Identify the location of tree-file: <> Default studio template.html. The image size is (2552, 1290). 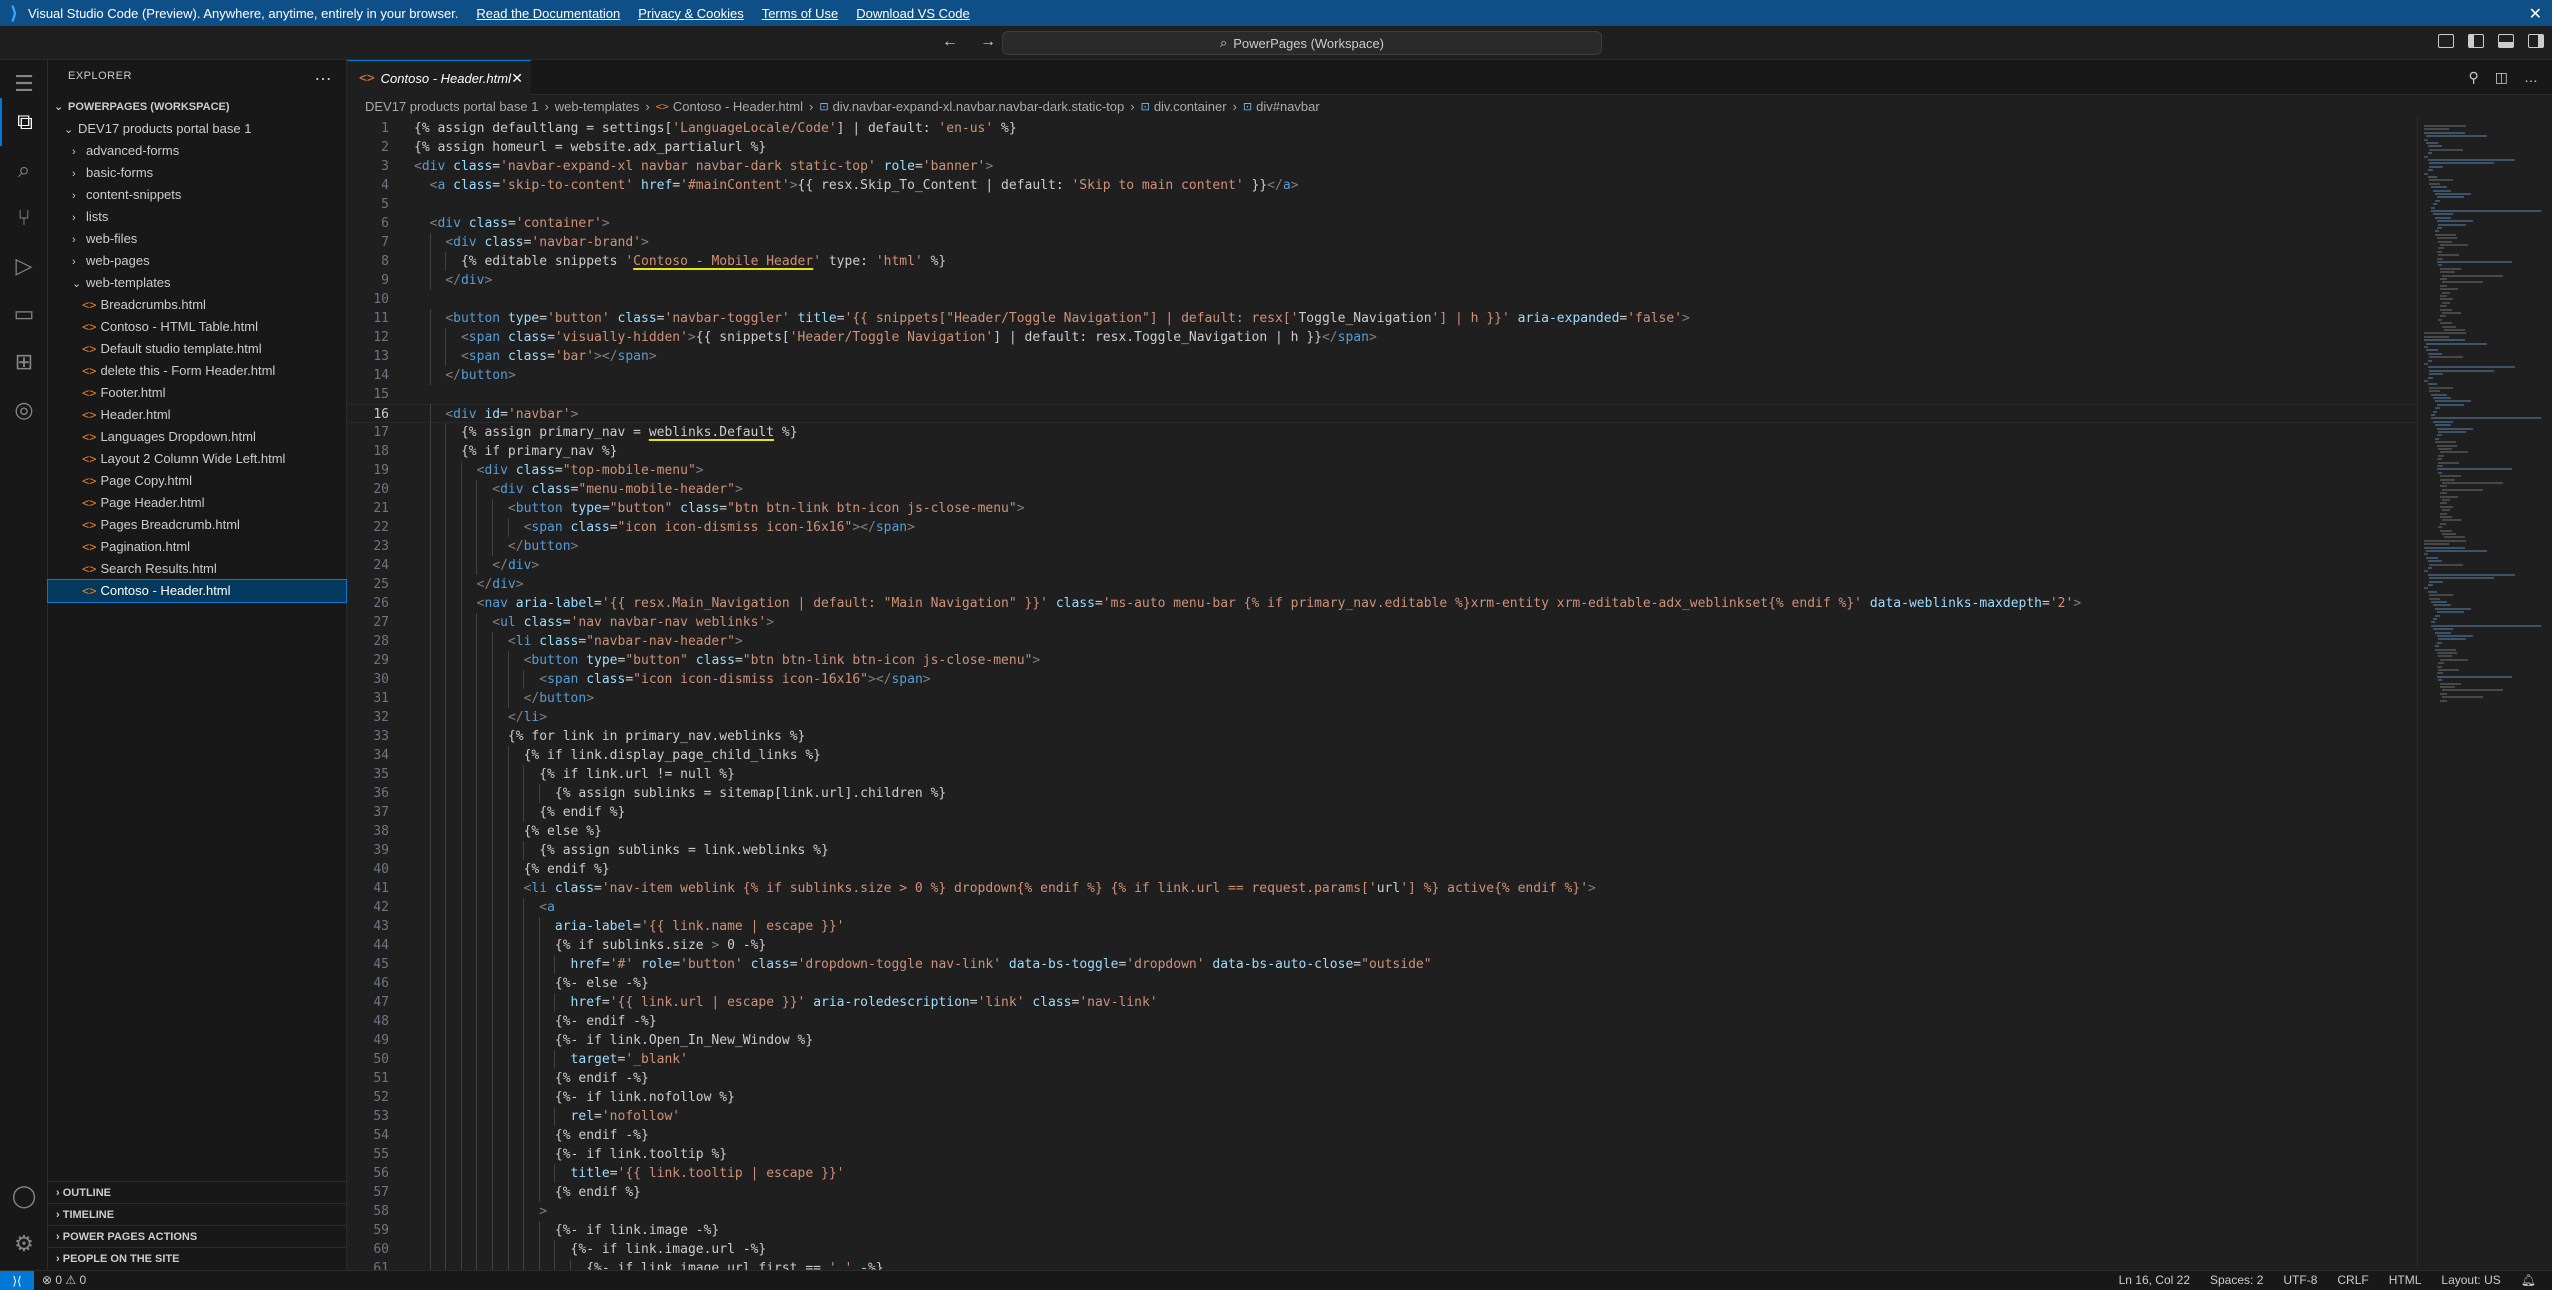
(197, 349).